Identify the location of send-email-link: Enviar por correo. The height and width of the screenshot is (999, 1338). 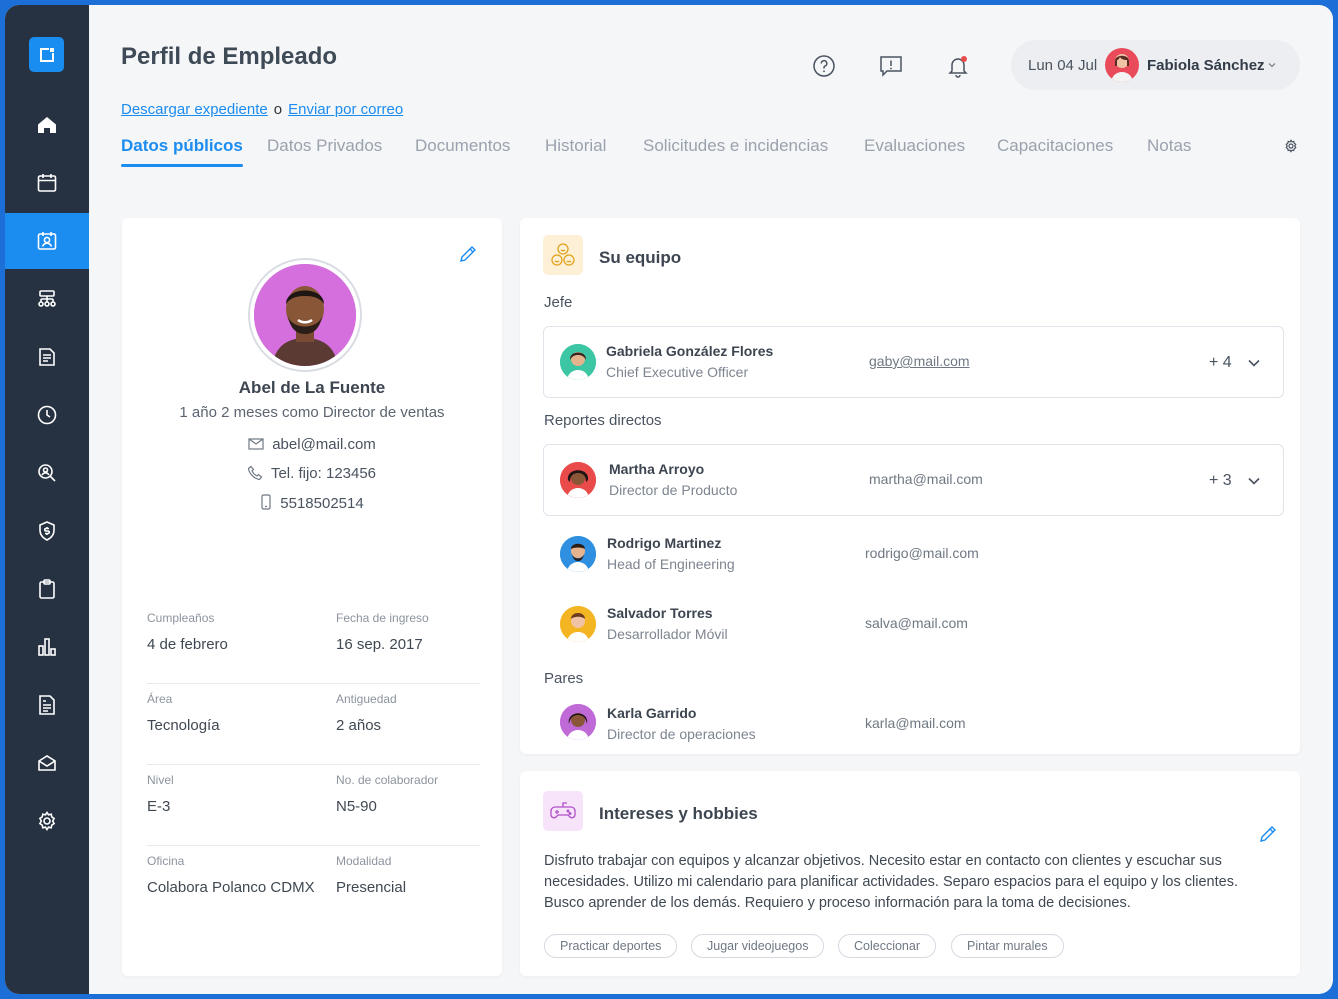
(345, 109).